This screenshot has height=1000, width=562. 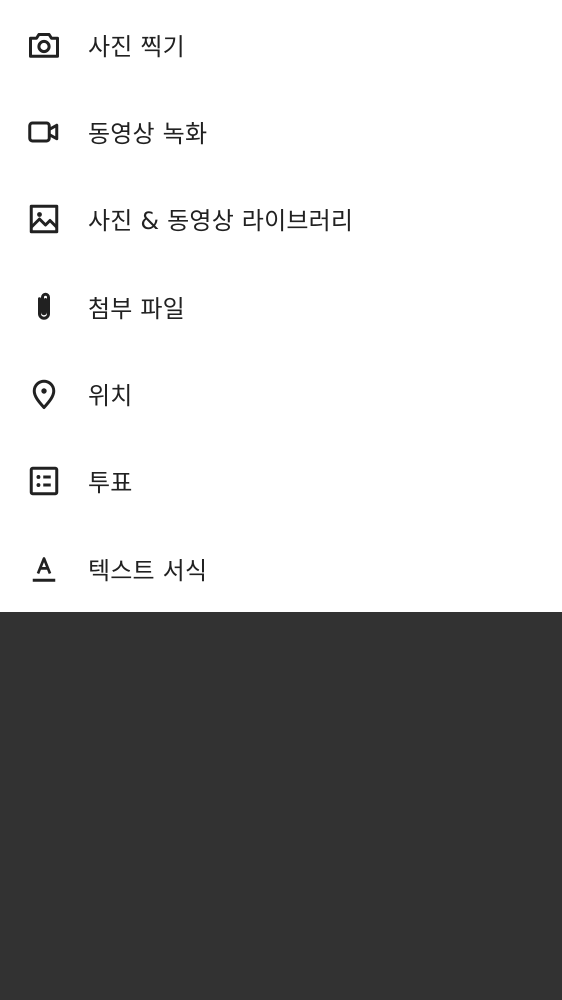 I want to click on menu-item-photo-video-library: 사진 & 동영상 라이브러리, so click(x=281, y=218).